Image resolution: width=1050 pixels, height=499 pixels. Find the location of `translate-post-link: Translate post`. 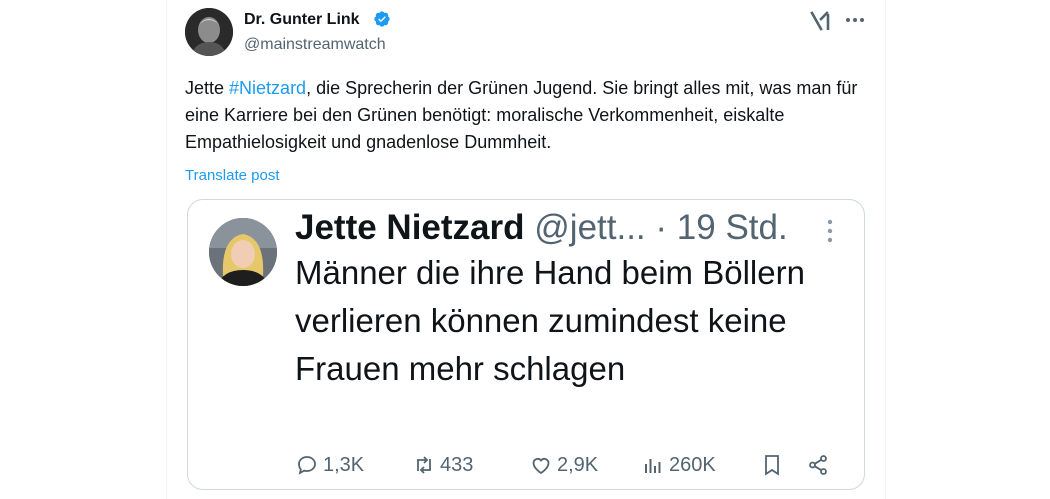

translate-post-link: Translate post is located at coordinates (232, 176).